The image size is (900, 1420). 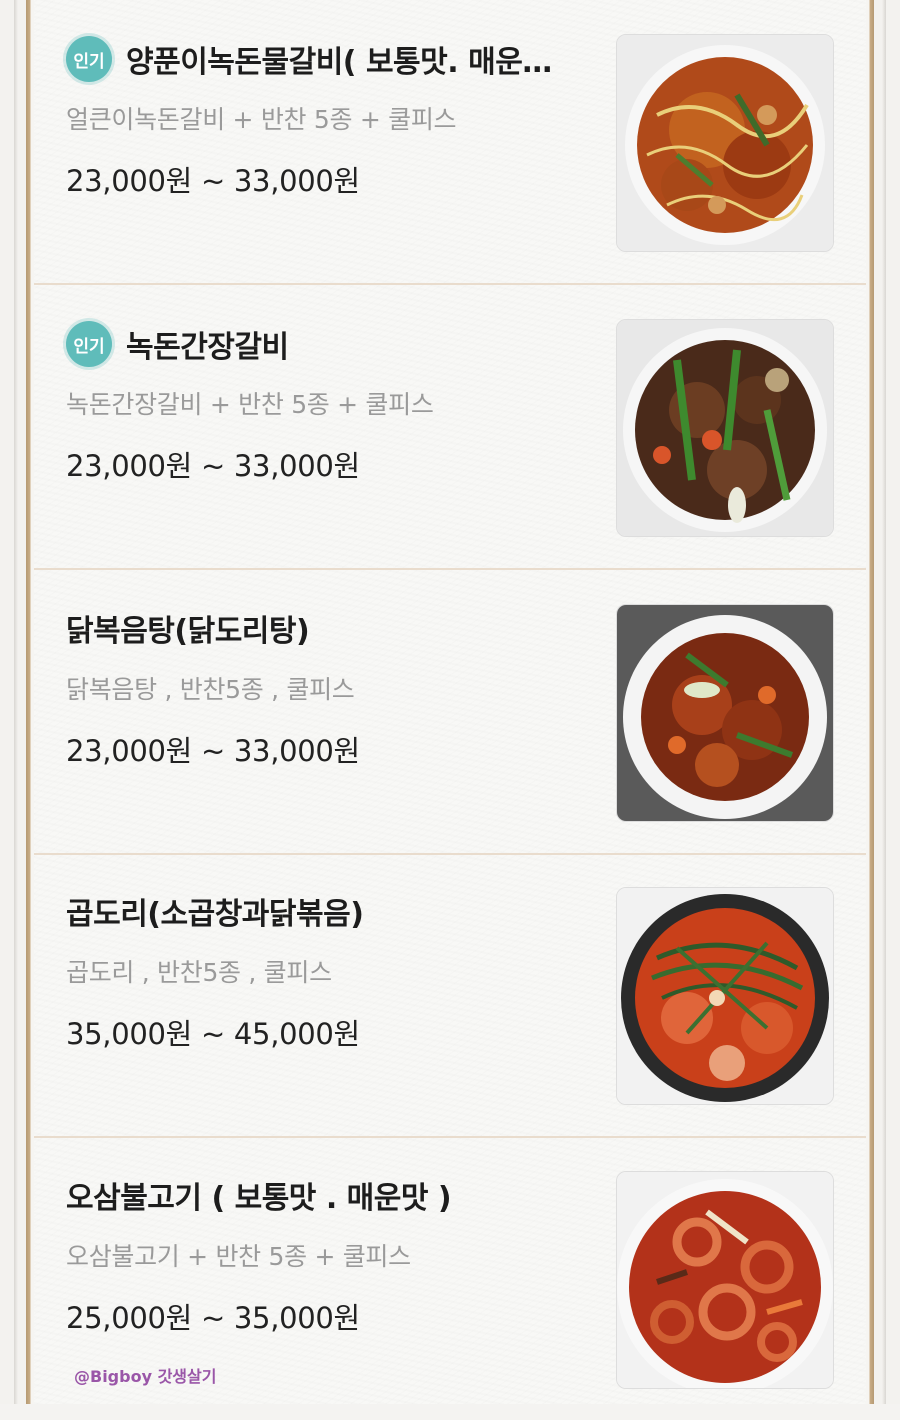 I want to click on watermark: @Bigboy 갓생살기, so click(x=145, y=1376).